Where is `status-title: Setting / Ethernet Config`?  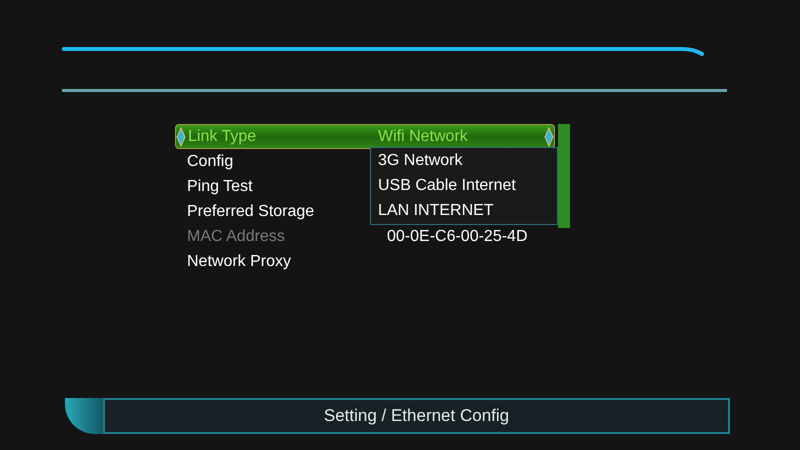
status-title: Setting / Ethernet Config is located at coordinates (417, 416).